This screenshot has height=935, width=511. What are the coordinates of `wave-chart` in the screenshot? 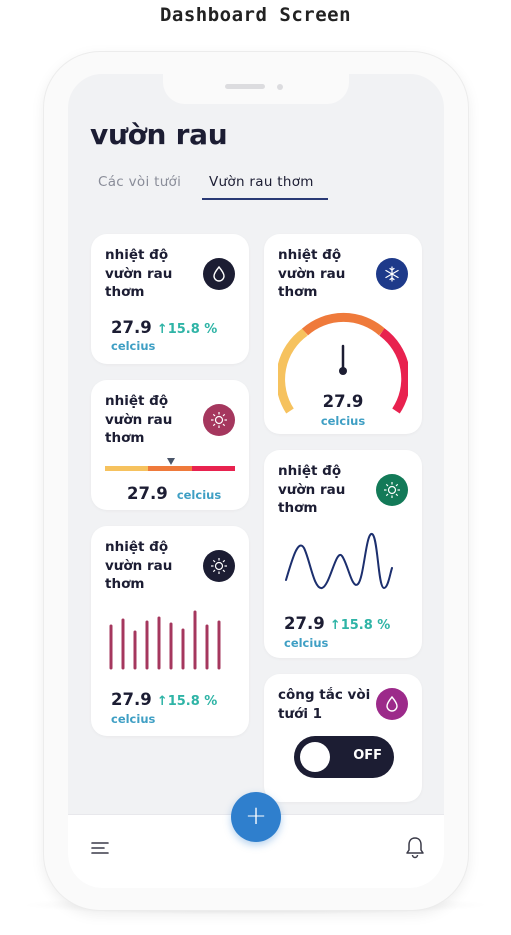 It's located at (339, 561).